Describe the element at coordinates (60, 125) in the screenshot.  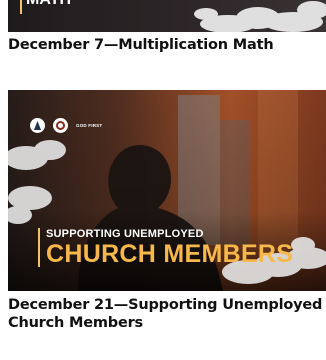
I see `god-first-logo-icon` at that location.